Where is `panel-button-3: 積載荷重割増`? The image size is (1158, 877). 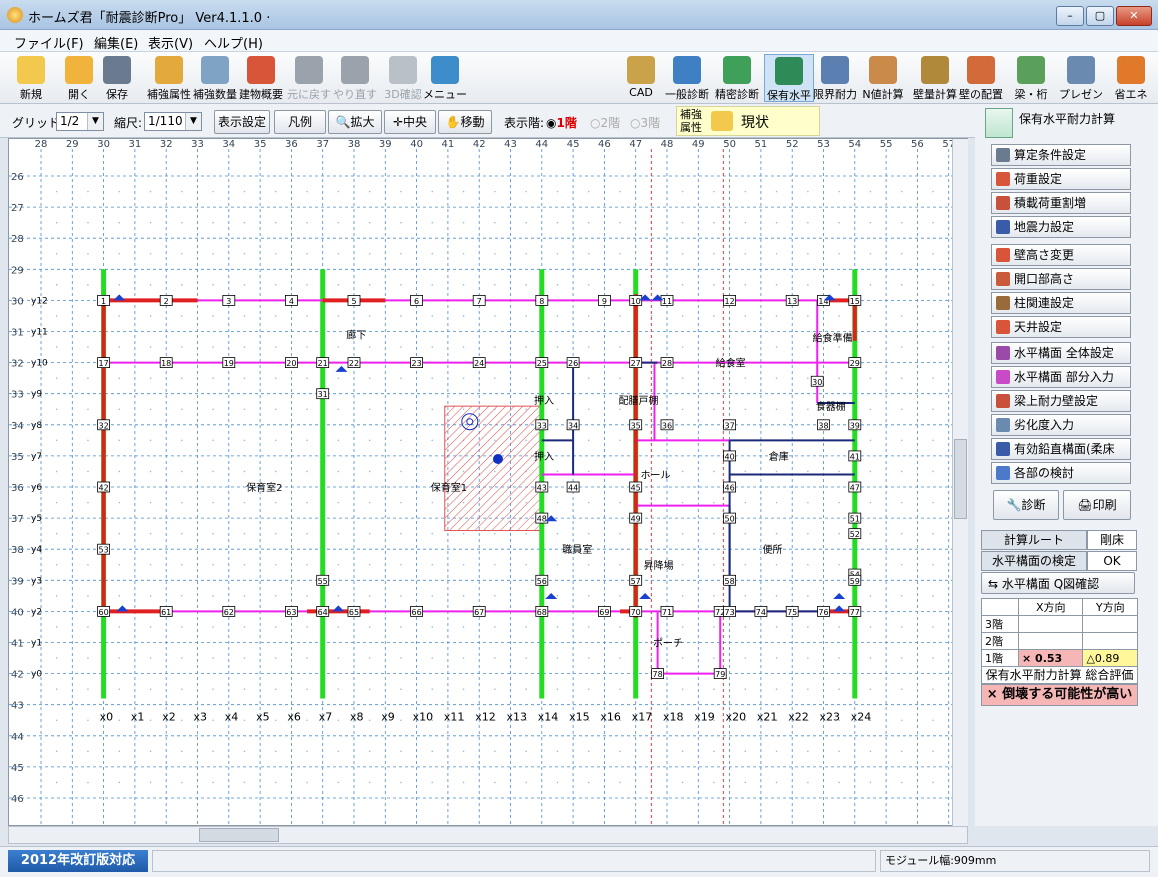
panel-button-3: 積載荷重割増 is located at coordinates (1061, 203).